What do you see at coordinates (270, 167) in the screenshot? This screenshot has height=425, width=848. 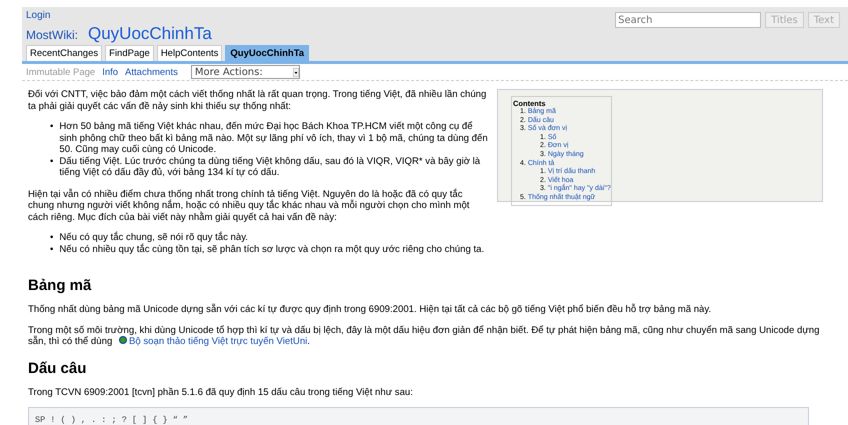 I see `list-item: Dấu tiếng Việt. Lúc trước chúng ta dùng tiếng Việt không dấu, sau đó là VIQR, VIQR* và bây giờ là tiếng Việt có dấu đầy đủ, với bảng 134 kí tự có dấu.` at bounding box center [270, 167].